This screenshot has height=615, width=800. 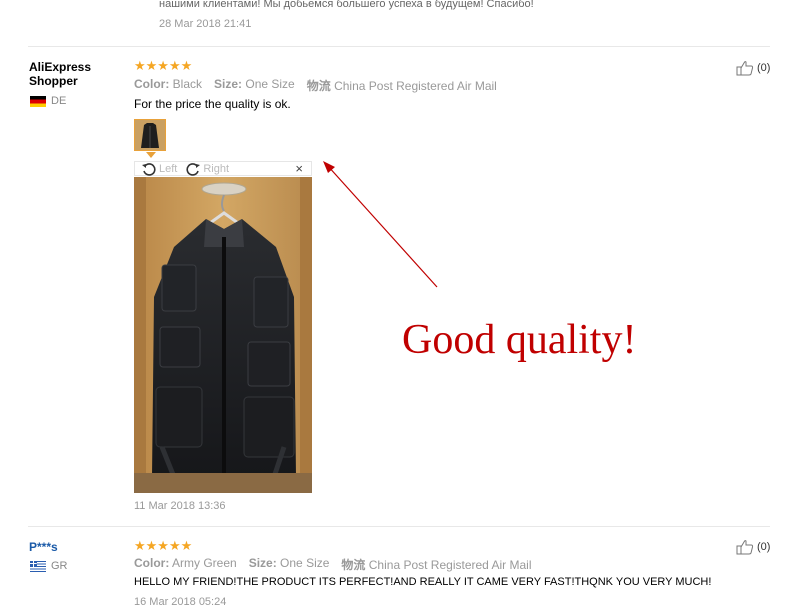 I want to click on review-text: For the price the quality is ok., so click(x=212, y=104).